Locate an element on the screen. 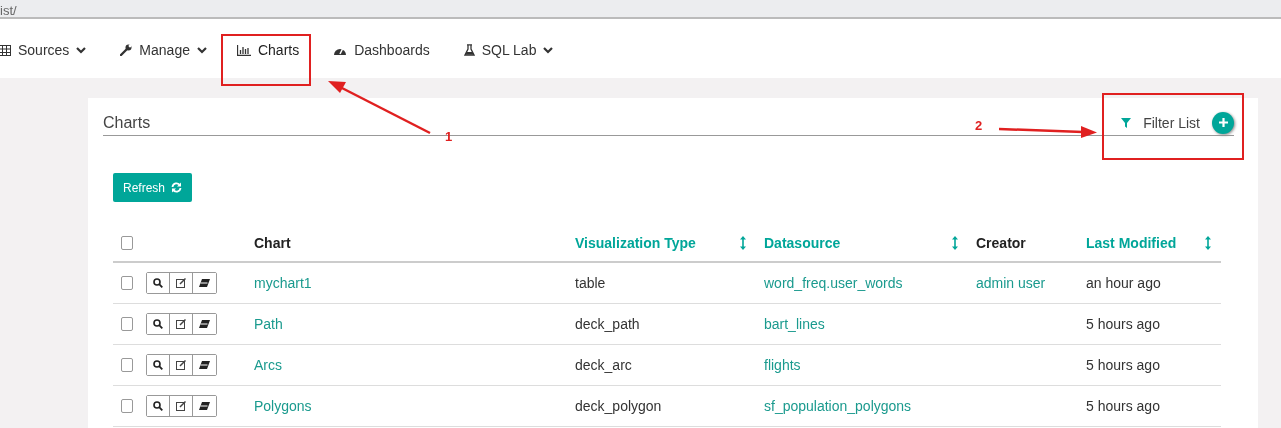 This screenshot has height=428, width=1281. chart-link: Arcs is located at coordinates (268, 365).